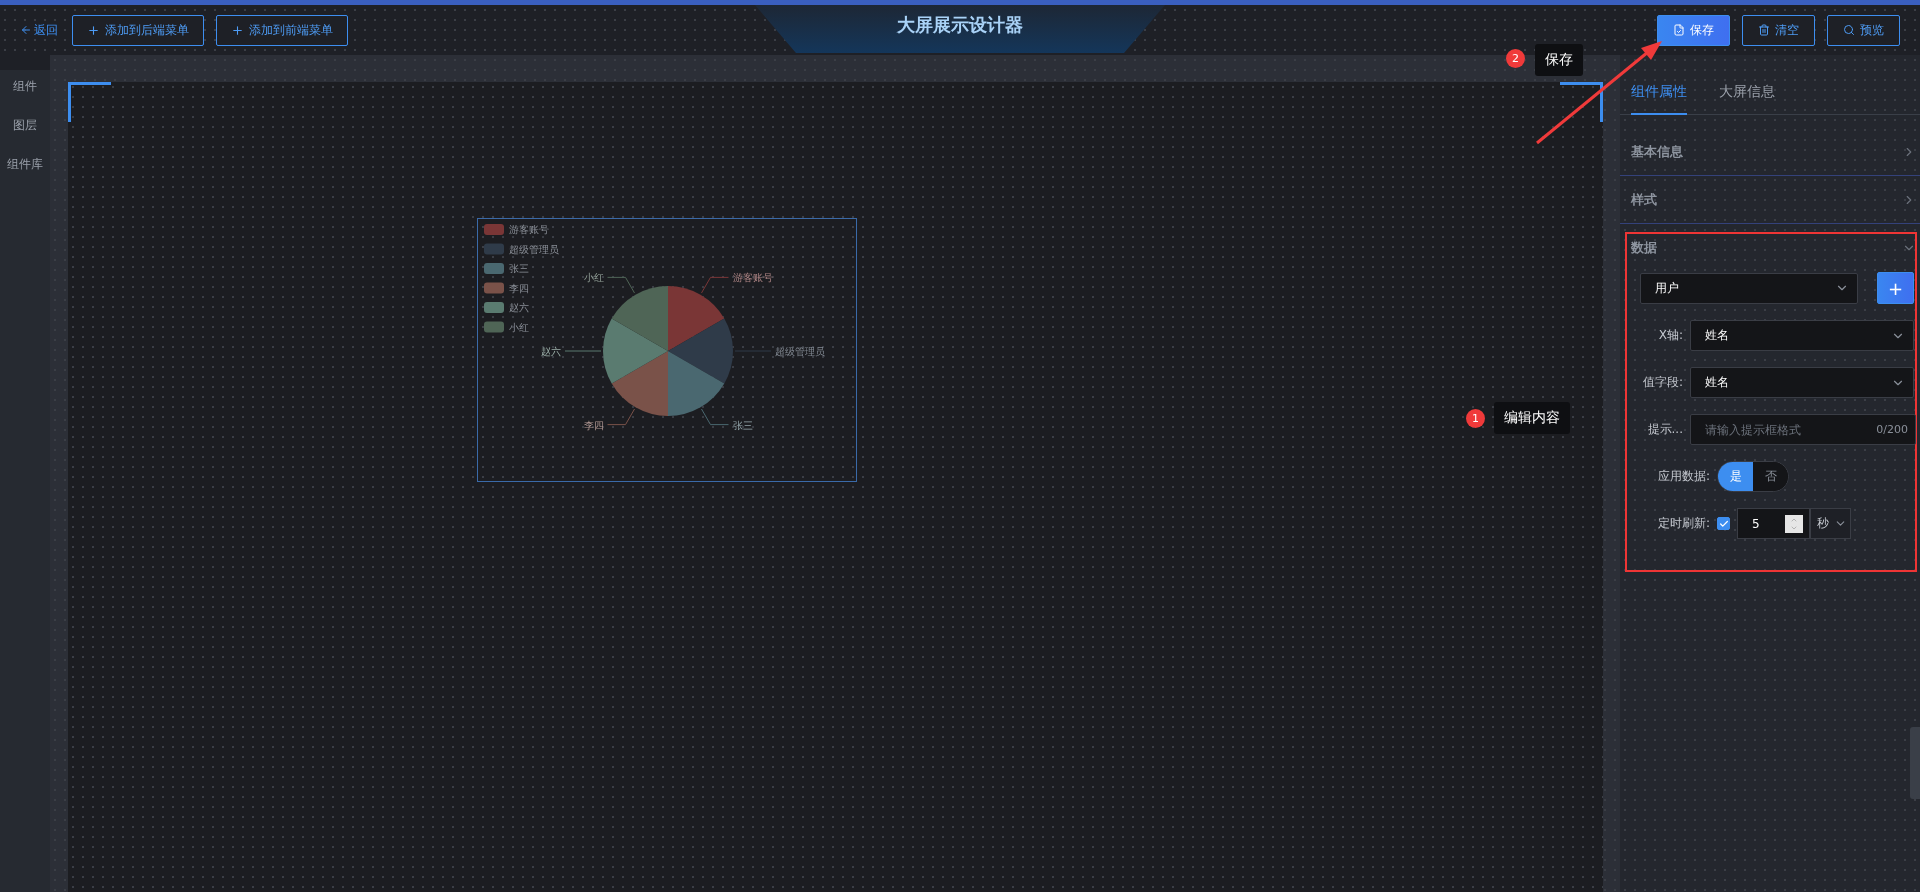  I want to click on refresh-checkbox, so click(1723, 523).